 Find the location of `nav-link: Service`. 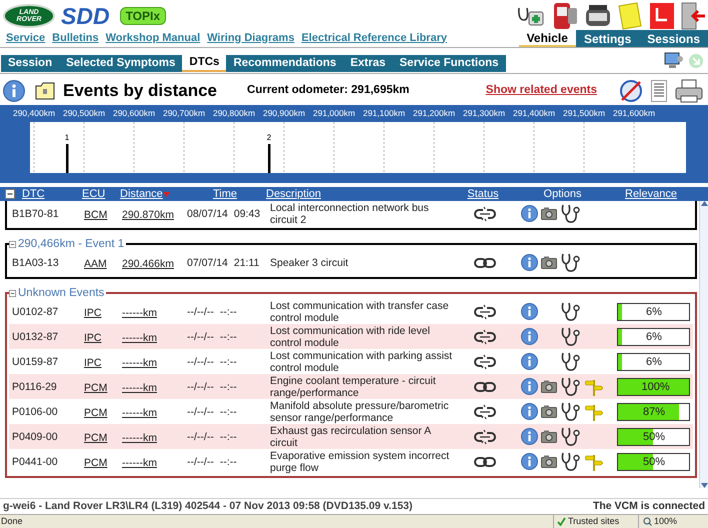

nav-link: Service is located at coordinates (26, 38).